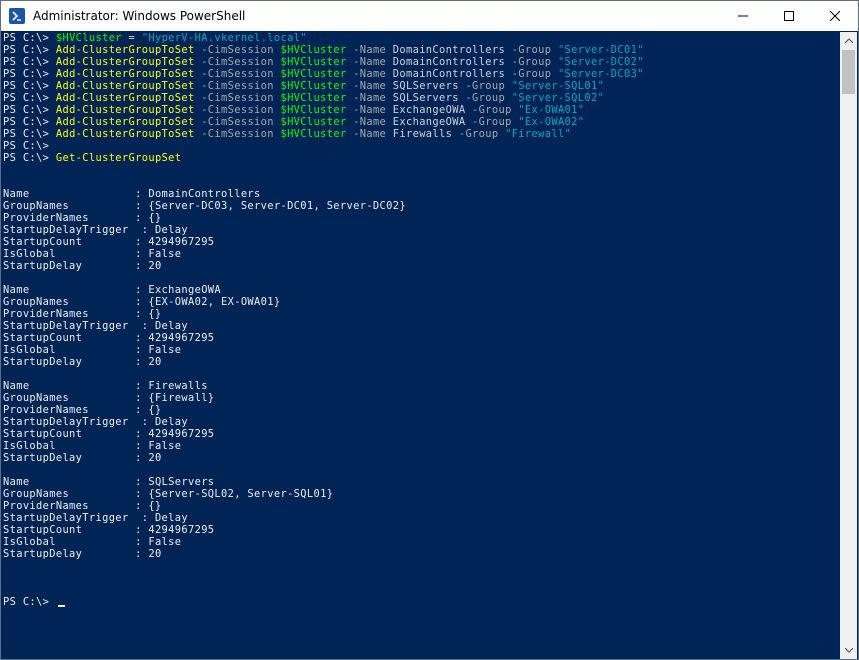 The height and width of the screenshot is (660, 859). Describe the element at coordinates (848, 72) in the screenshot. I see `scrollbar-thumb` at that location.